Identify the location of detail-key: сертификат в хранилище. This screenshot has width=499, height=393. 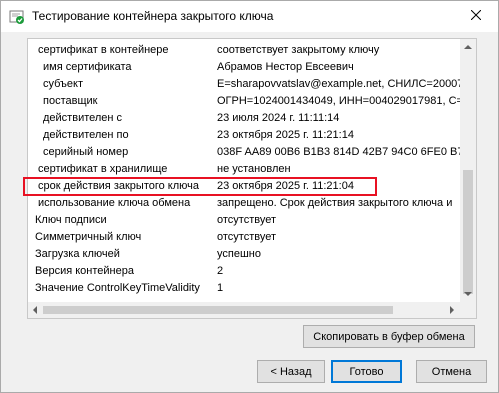
(103, 169).